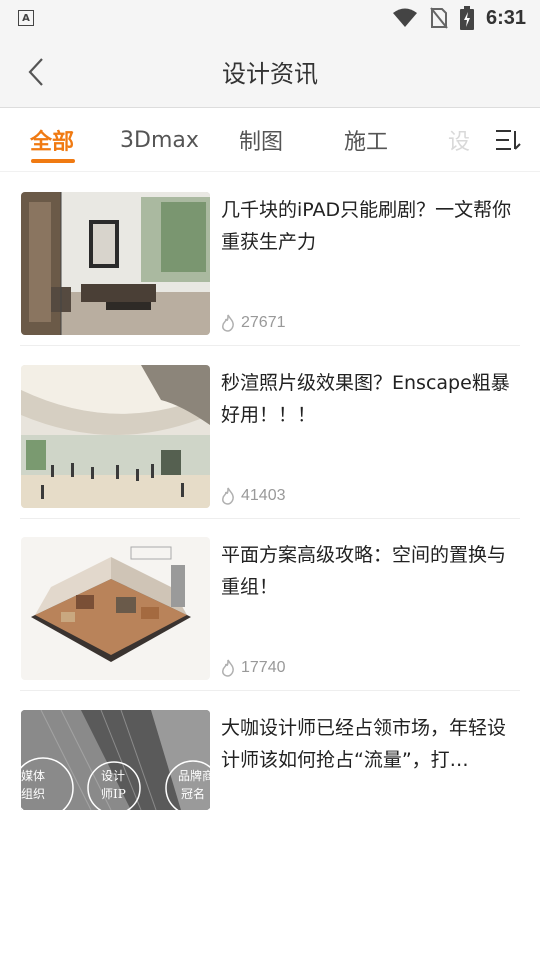 Image resolution: width=540 pixels, height=960 pixels. I want to click on category-tabs: 全部 3Dmax 制图 施工 设, so click(270, 140).